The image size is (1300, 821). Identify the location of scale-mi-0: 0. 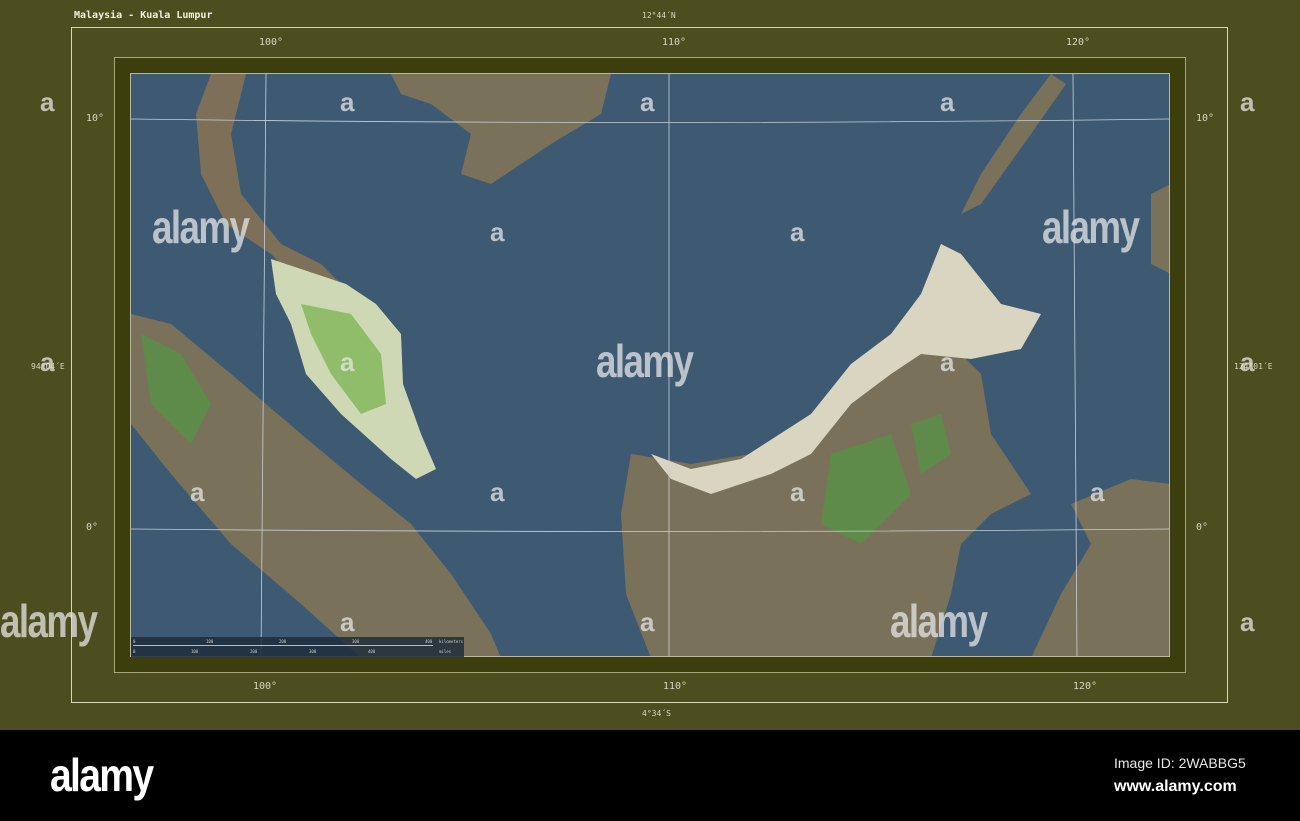
(134, 651).